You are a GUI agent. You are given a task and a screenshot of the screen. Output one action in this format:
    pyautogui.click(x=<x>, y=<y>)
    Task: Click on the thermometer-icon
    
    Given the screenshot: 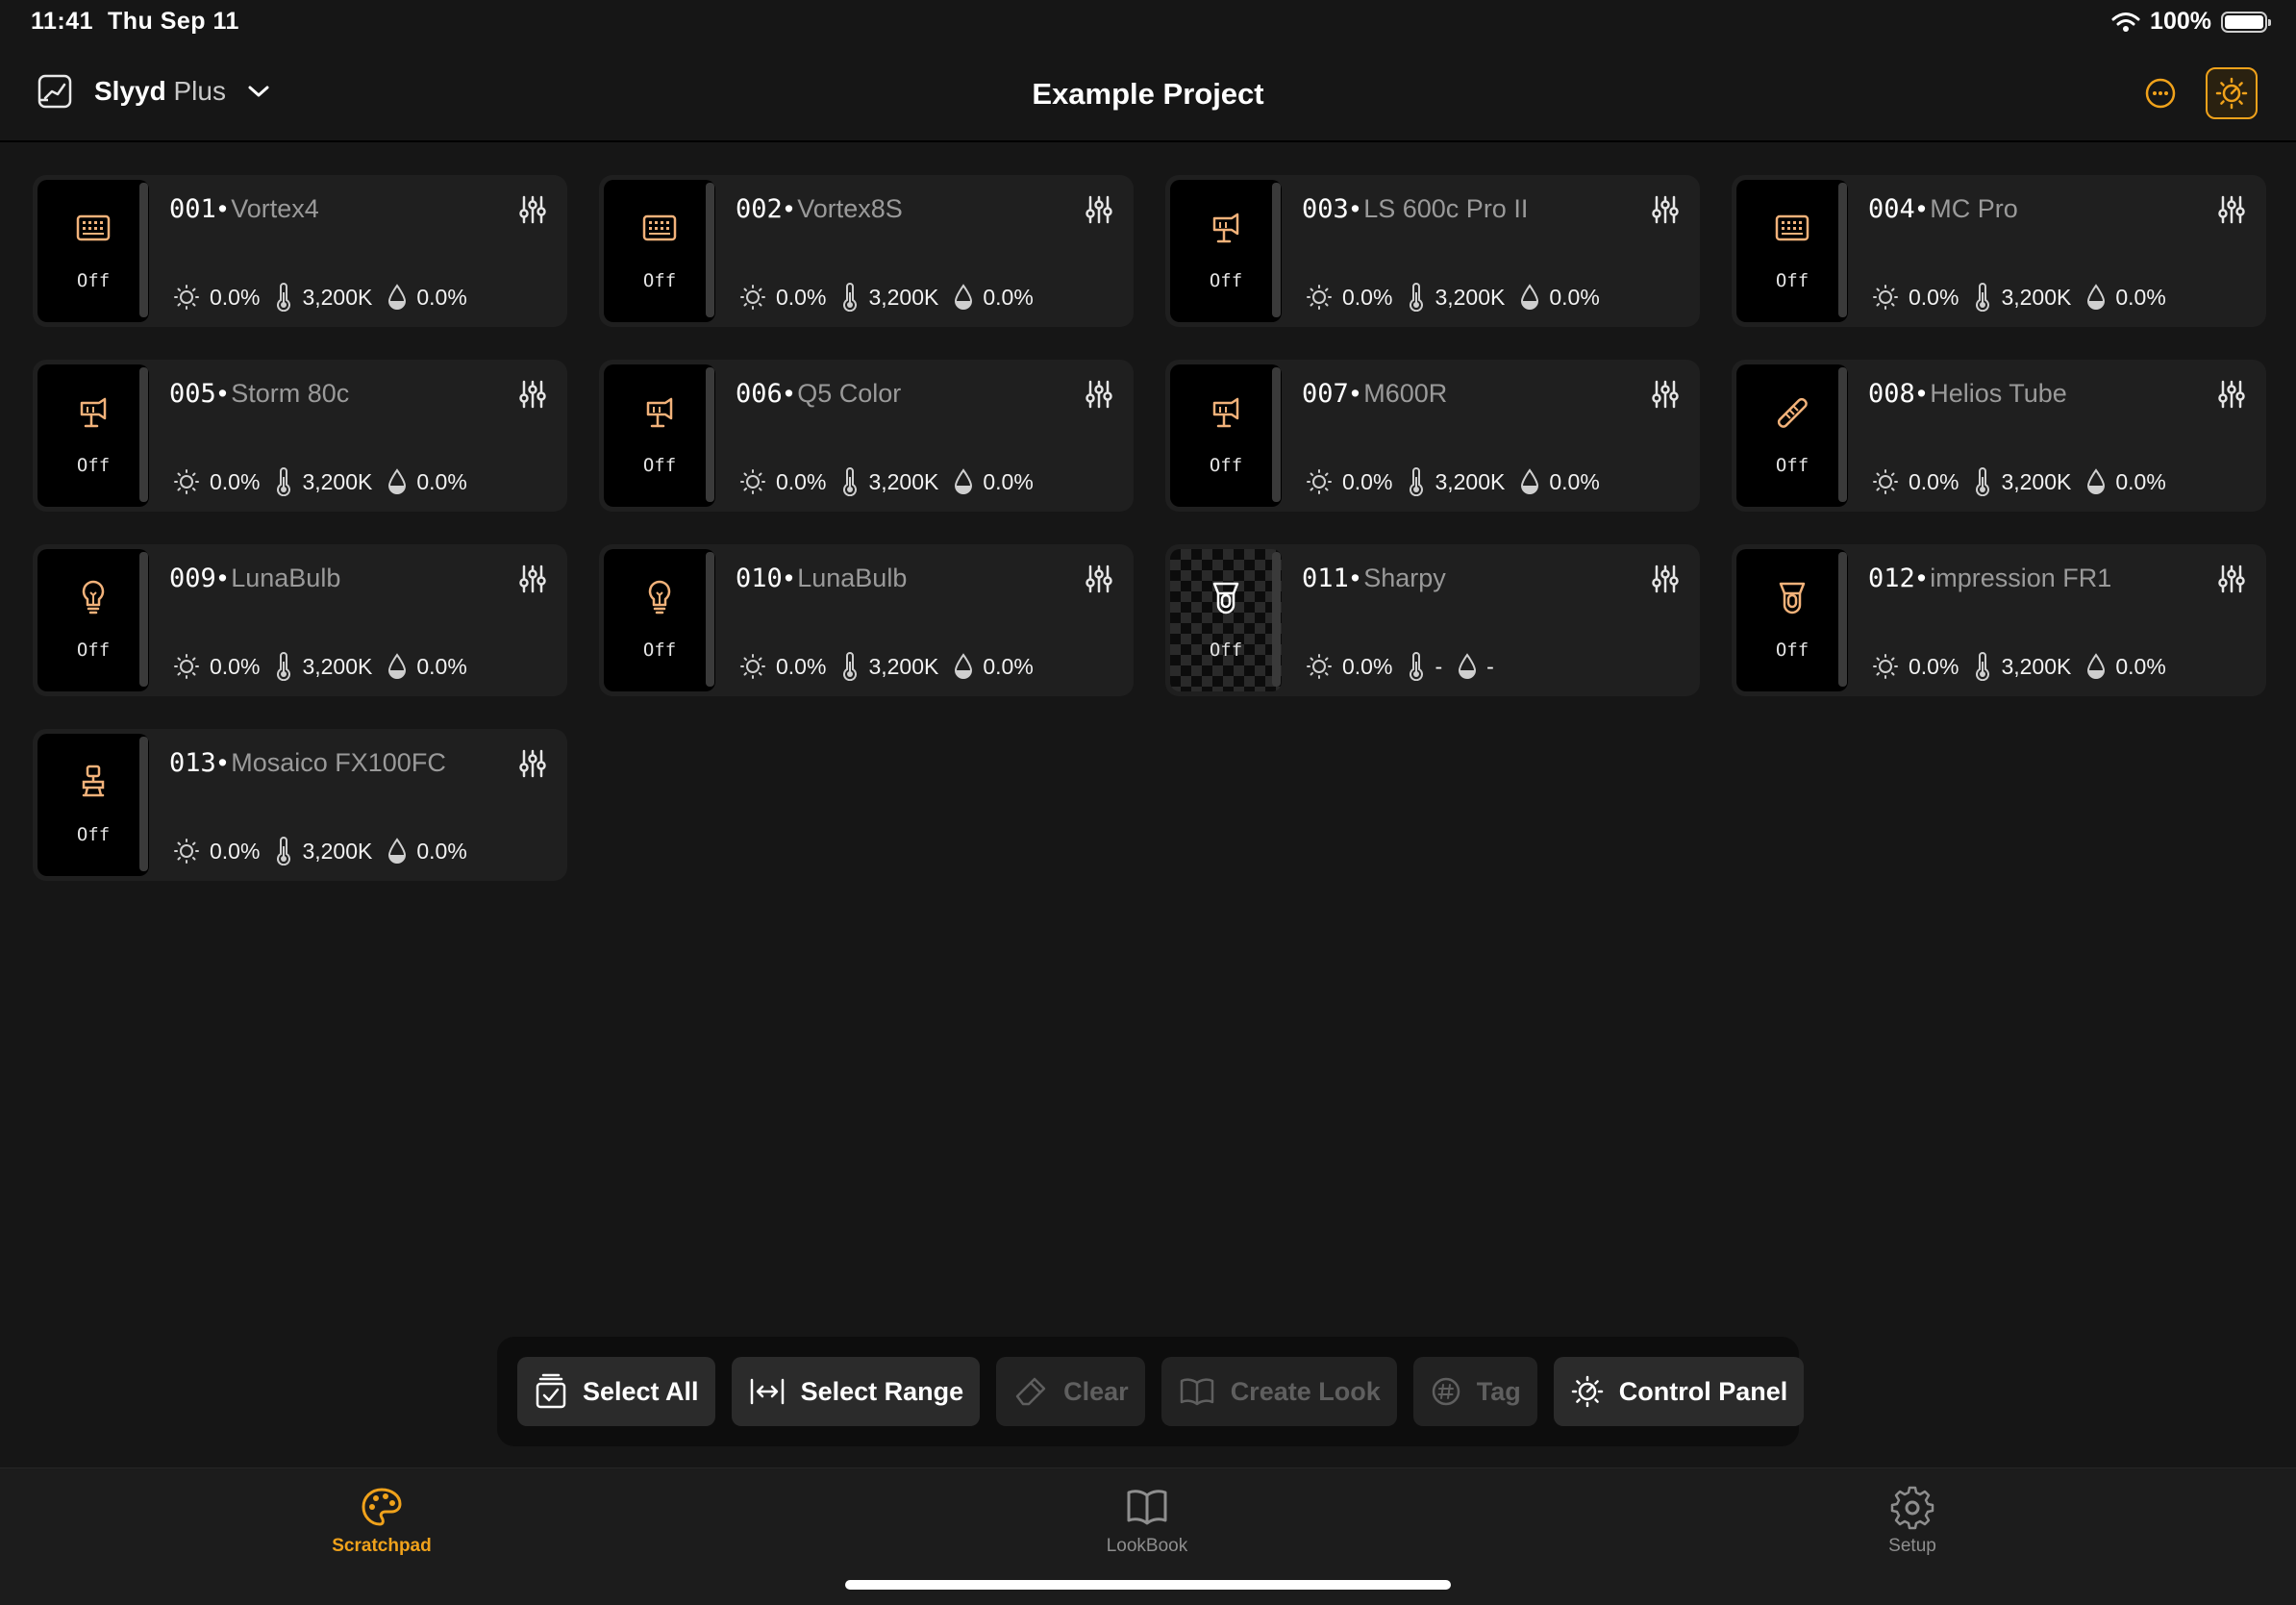 What is the action you would take?
    pyautogui.click(x=284, y=851)
    